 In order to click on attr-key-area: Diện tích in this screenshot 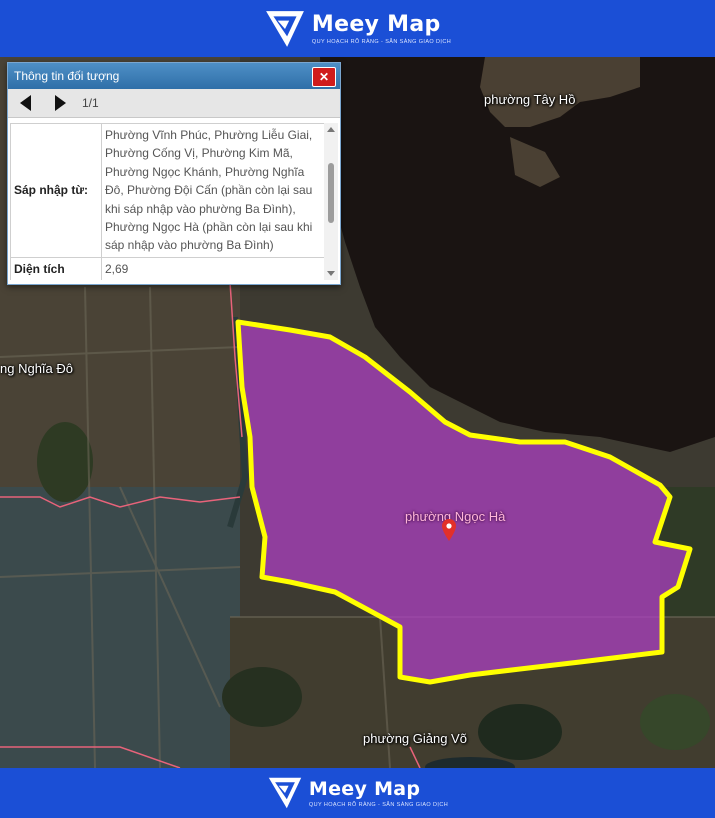, I will do `click(56, 268)`.